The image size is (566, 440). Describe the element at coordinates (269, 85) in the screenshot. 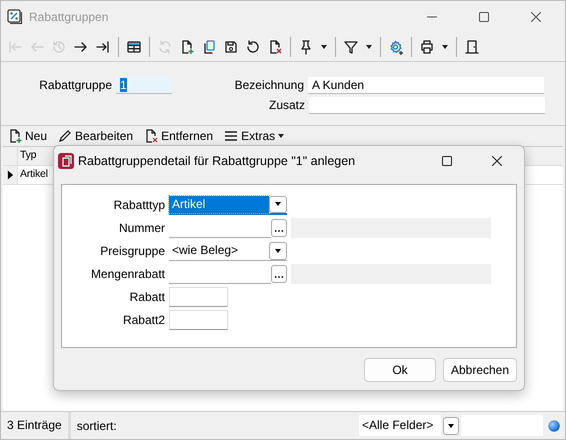

I see `field-label: Bezeichnung` at that location.